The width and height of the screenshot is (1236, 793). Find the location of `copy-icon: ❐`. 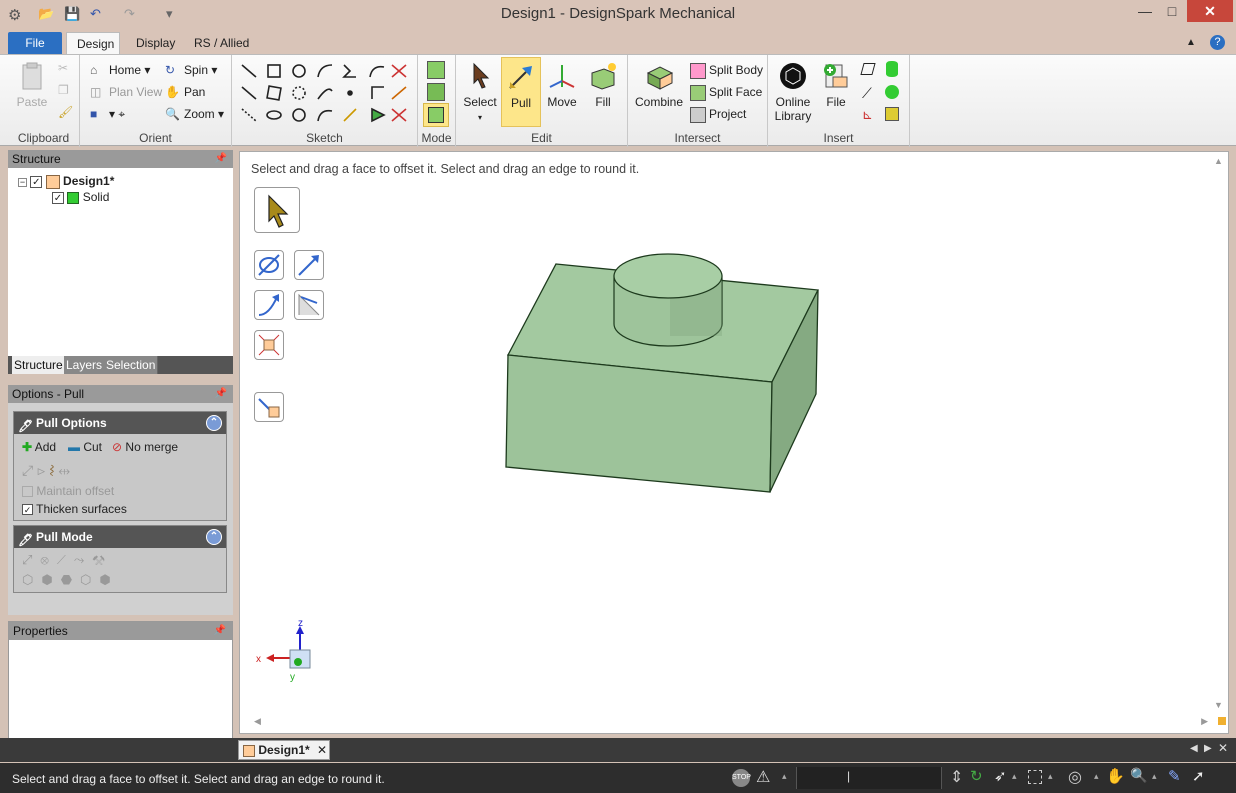

copy-icon: ❐ is located at coordinates (63, 90).